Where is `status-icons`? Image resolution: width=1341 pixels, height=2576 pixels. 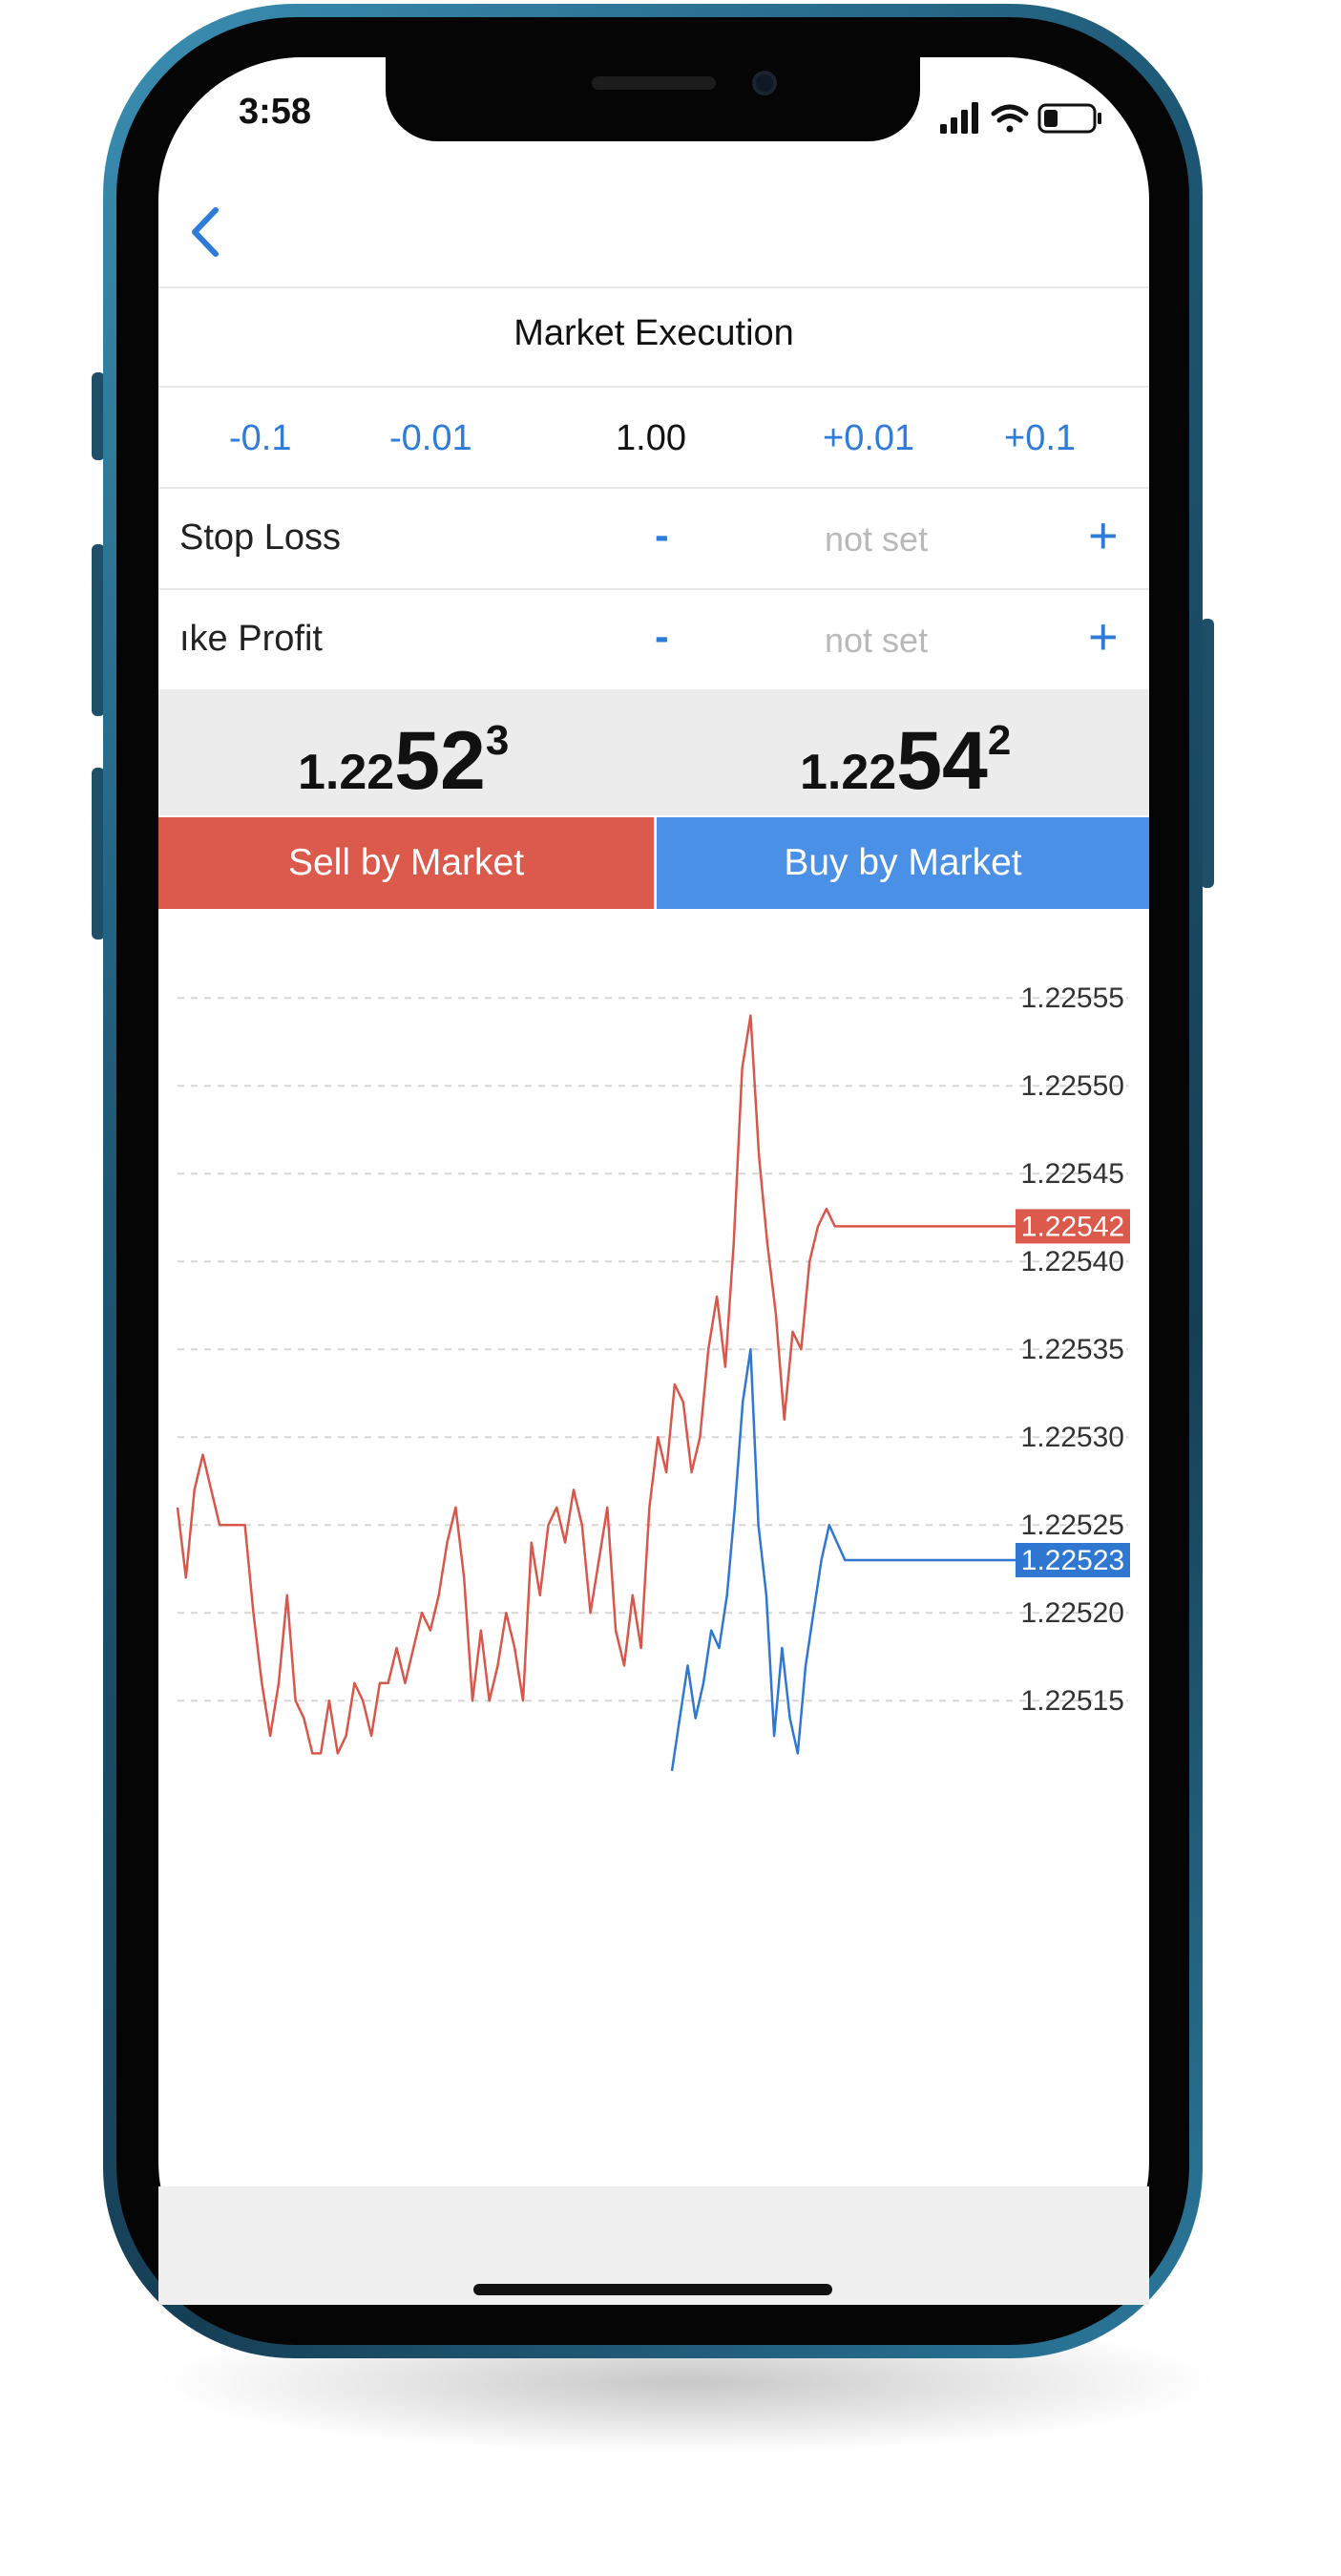 status-icons is located at coordinates (1020, 118).